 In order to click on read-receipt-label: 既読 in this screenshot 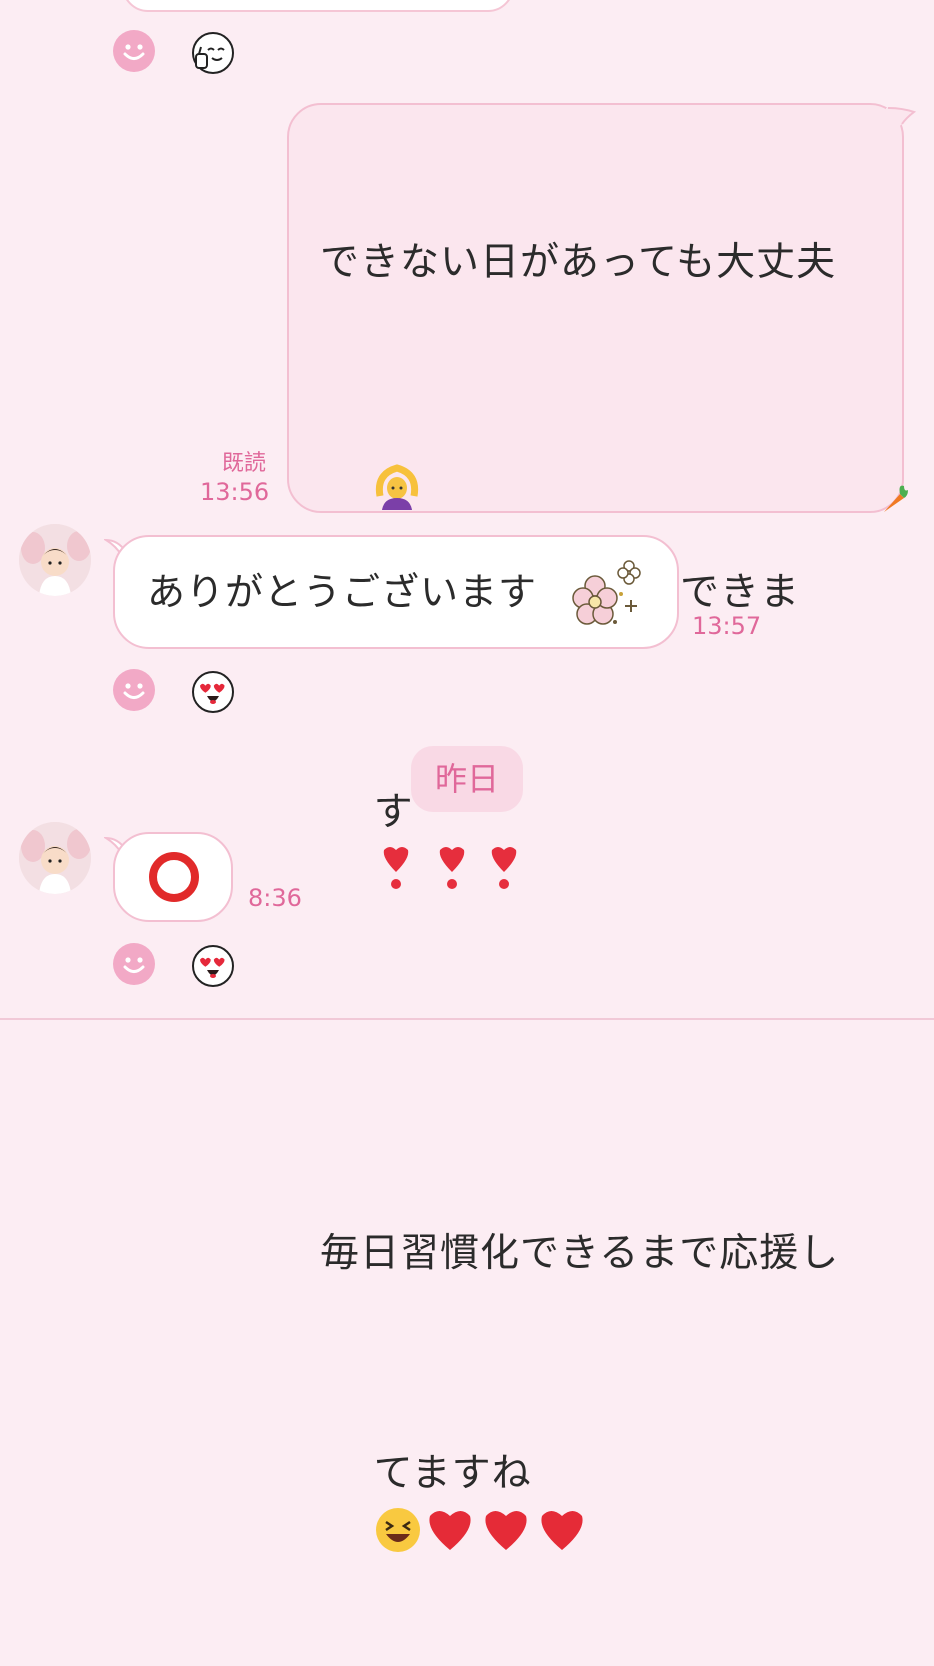, I will do `click(244, 463)`.